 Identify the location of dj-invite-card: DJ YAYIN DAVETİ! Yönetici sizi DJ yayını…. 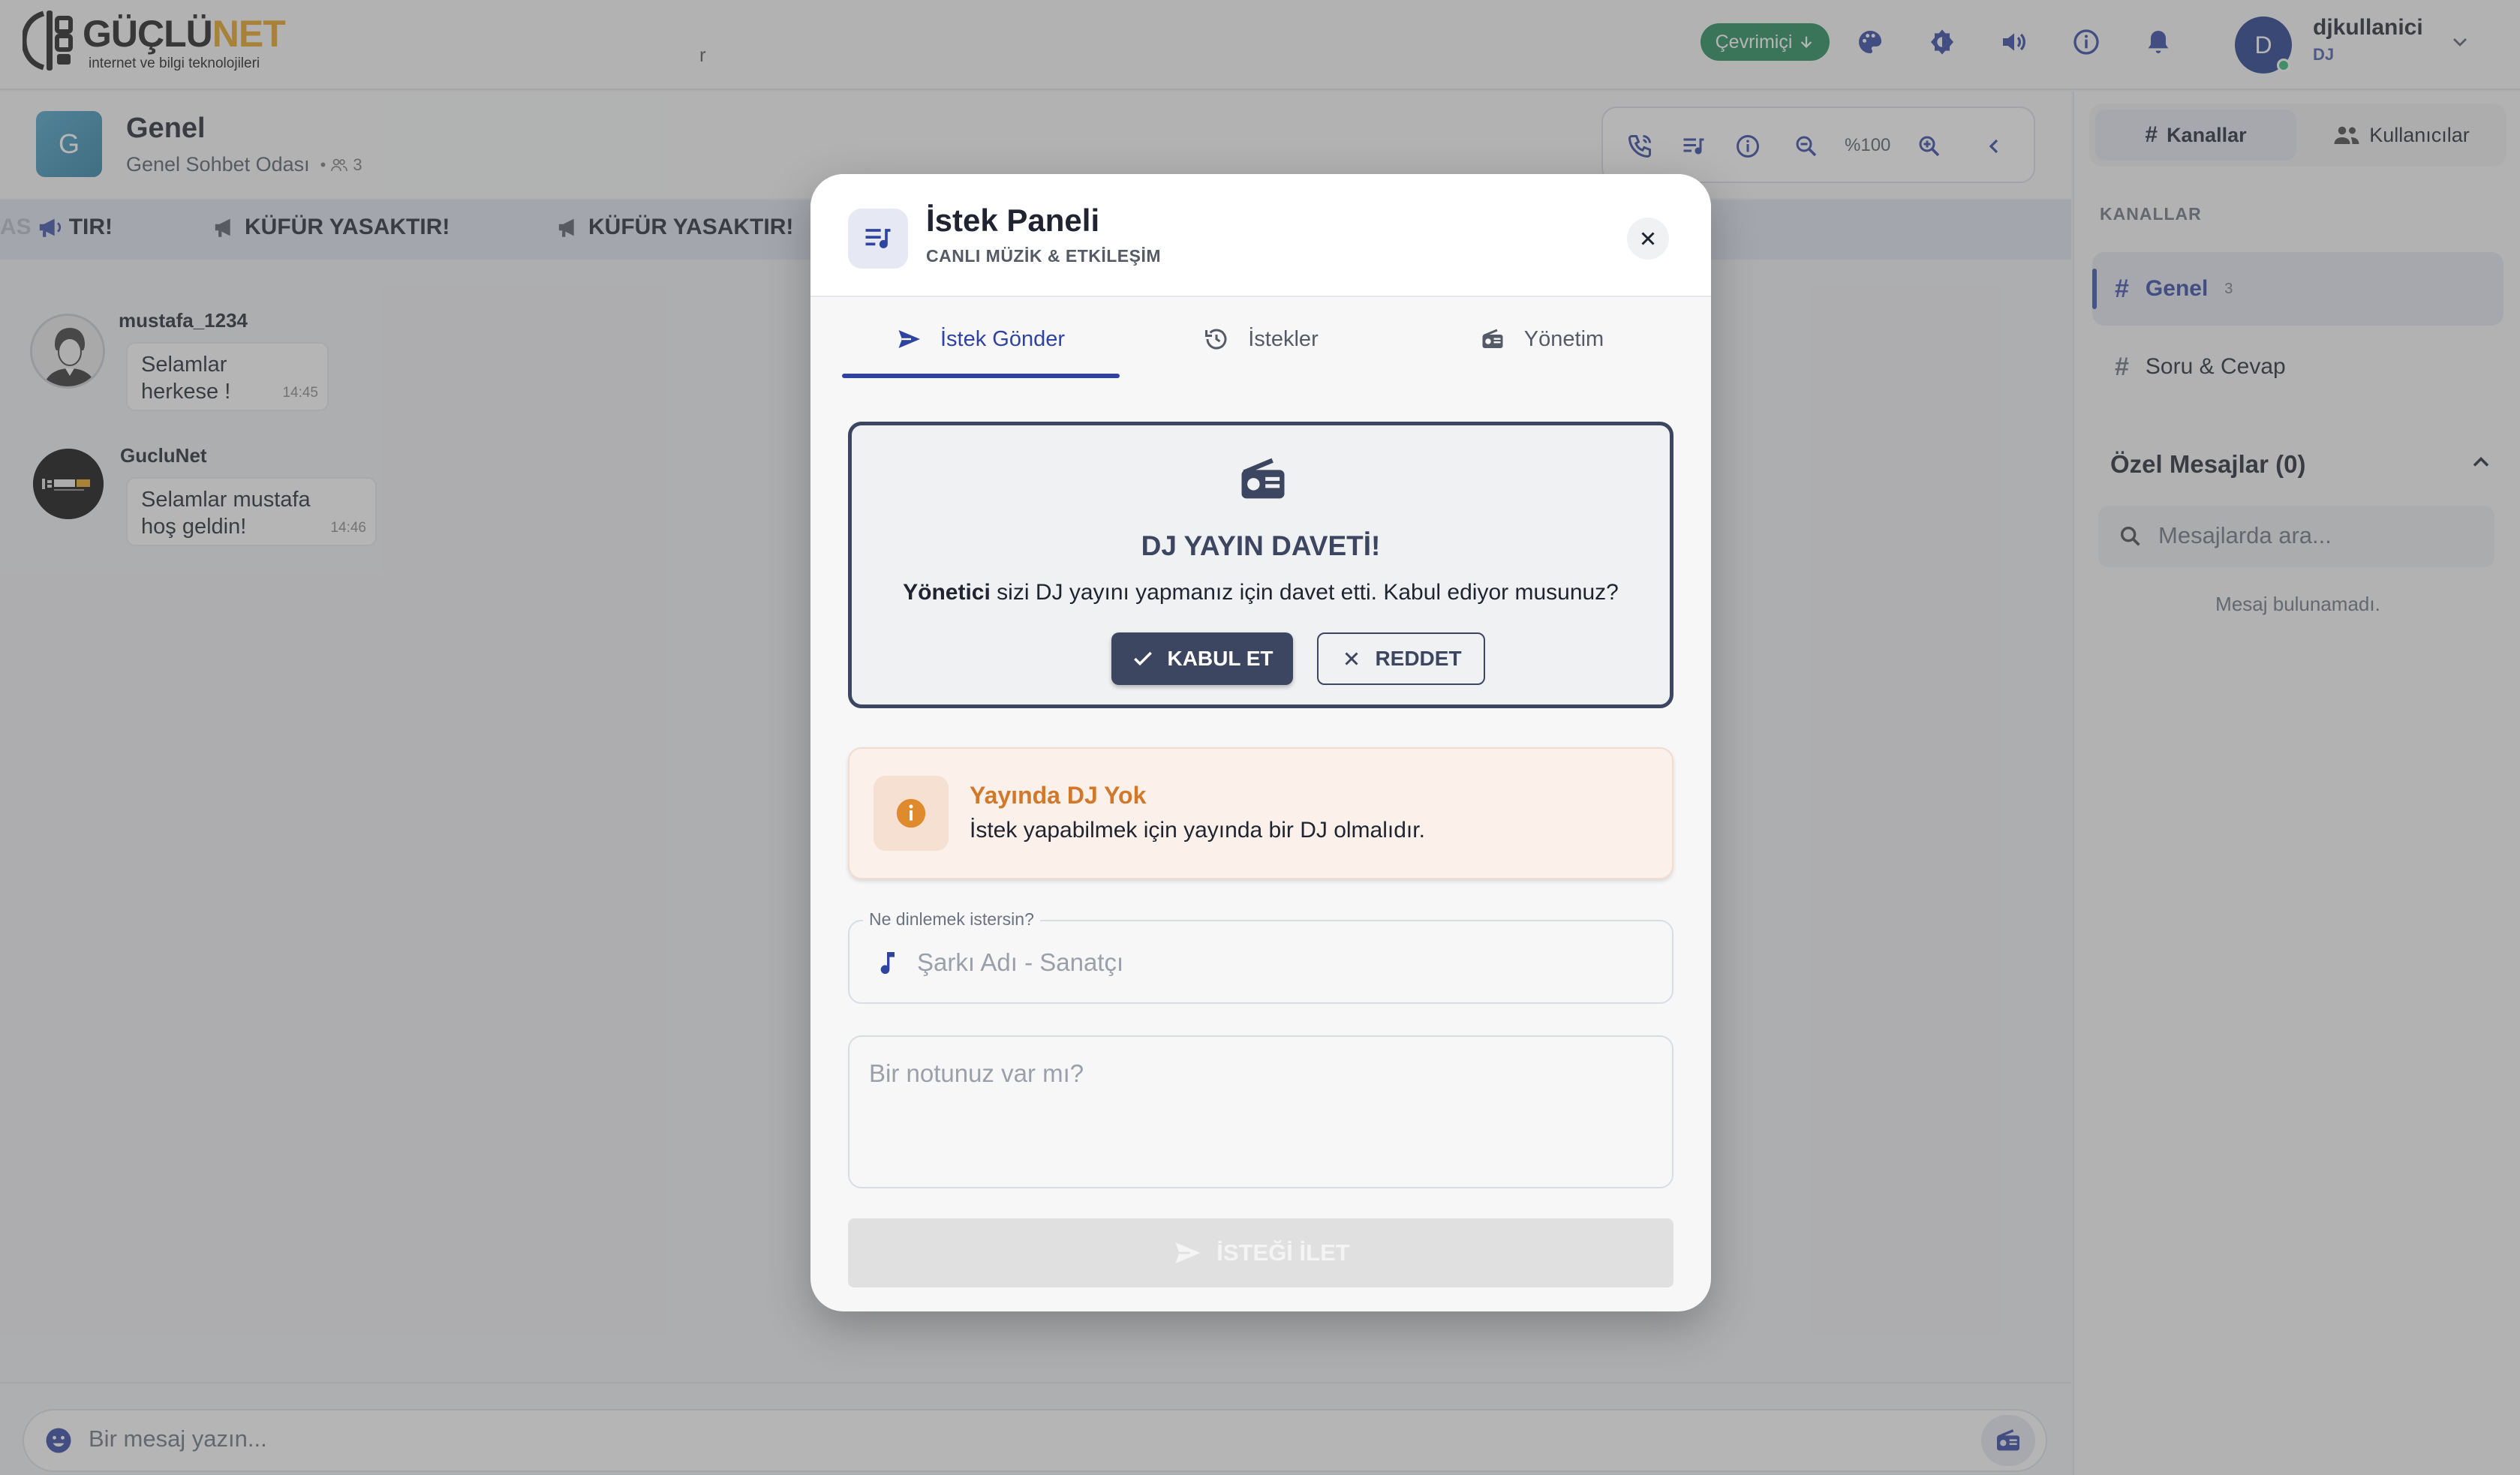
(1260, 565).